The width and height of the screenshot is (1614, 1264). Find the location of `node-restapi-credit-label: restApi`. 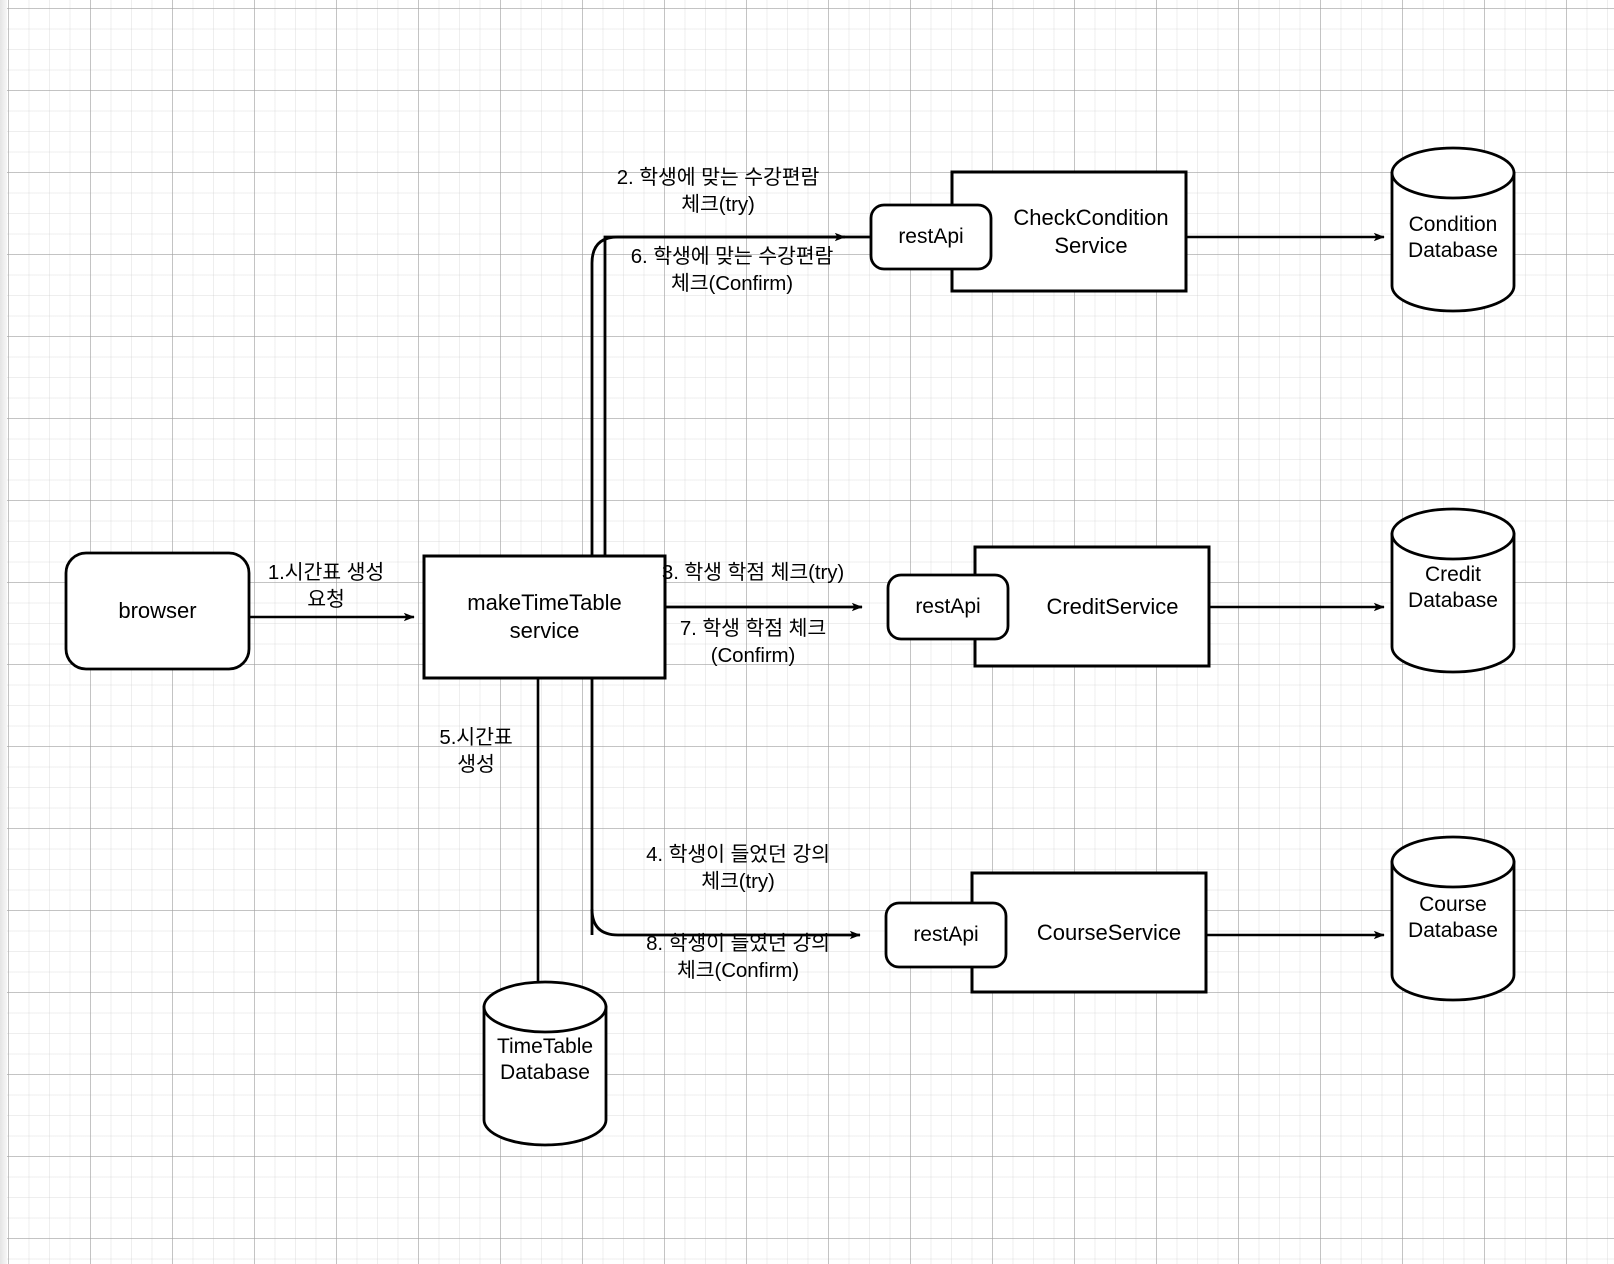

node-restapi-credit-label: restApi is located at coordinates (948, 606).